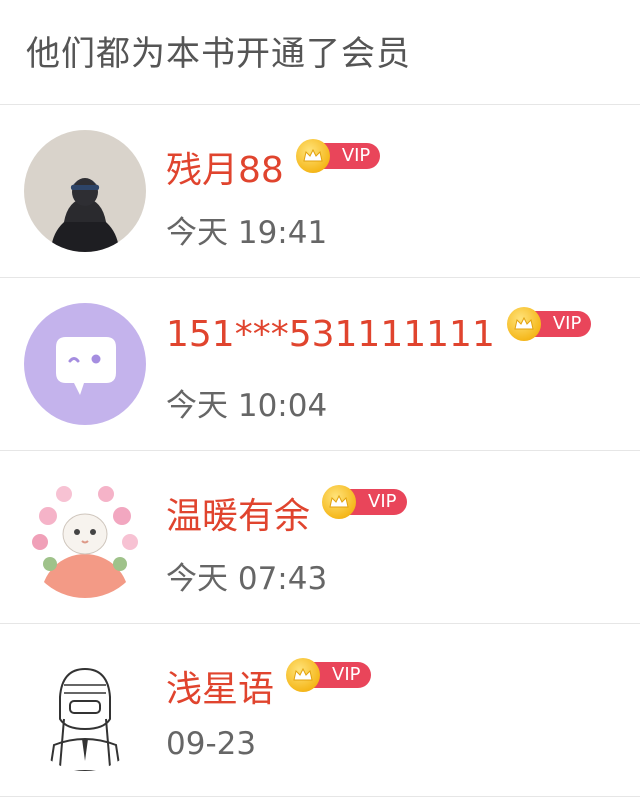 This screenshot has height=807, width=640. I want to click on join-time: 今天 07:43, so click(247, 579).